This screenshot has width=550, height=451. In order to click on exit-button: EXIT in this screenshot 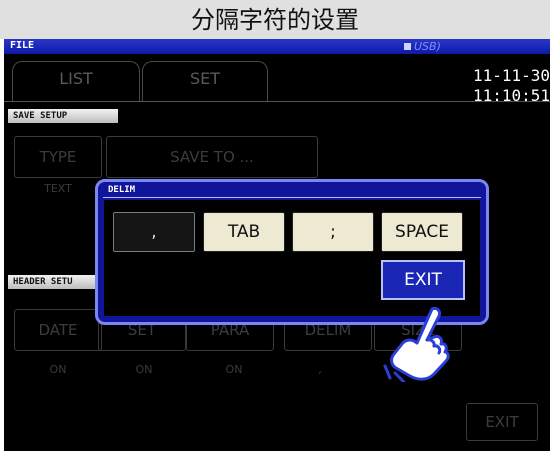, I will do `click(502, 422)`.